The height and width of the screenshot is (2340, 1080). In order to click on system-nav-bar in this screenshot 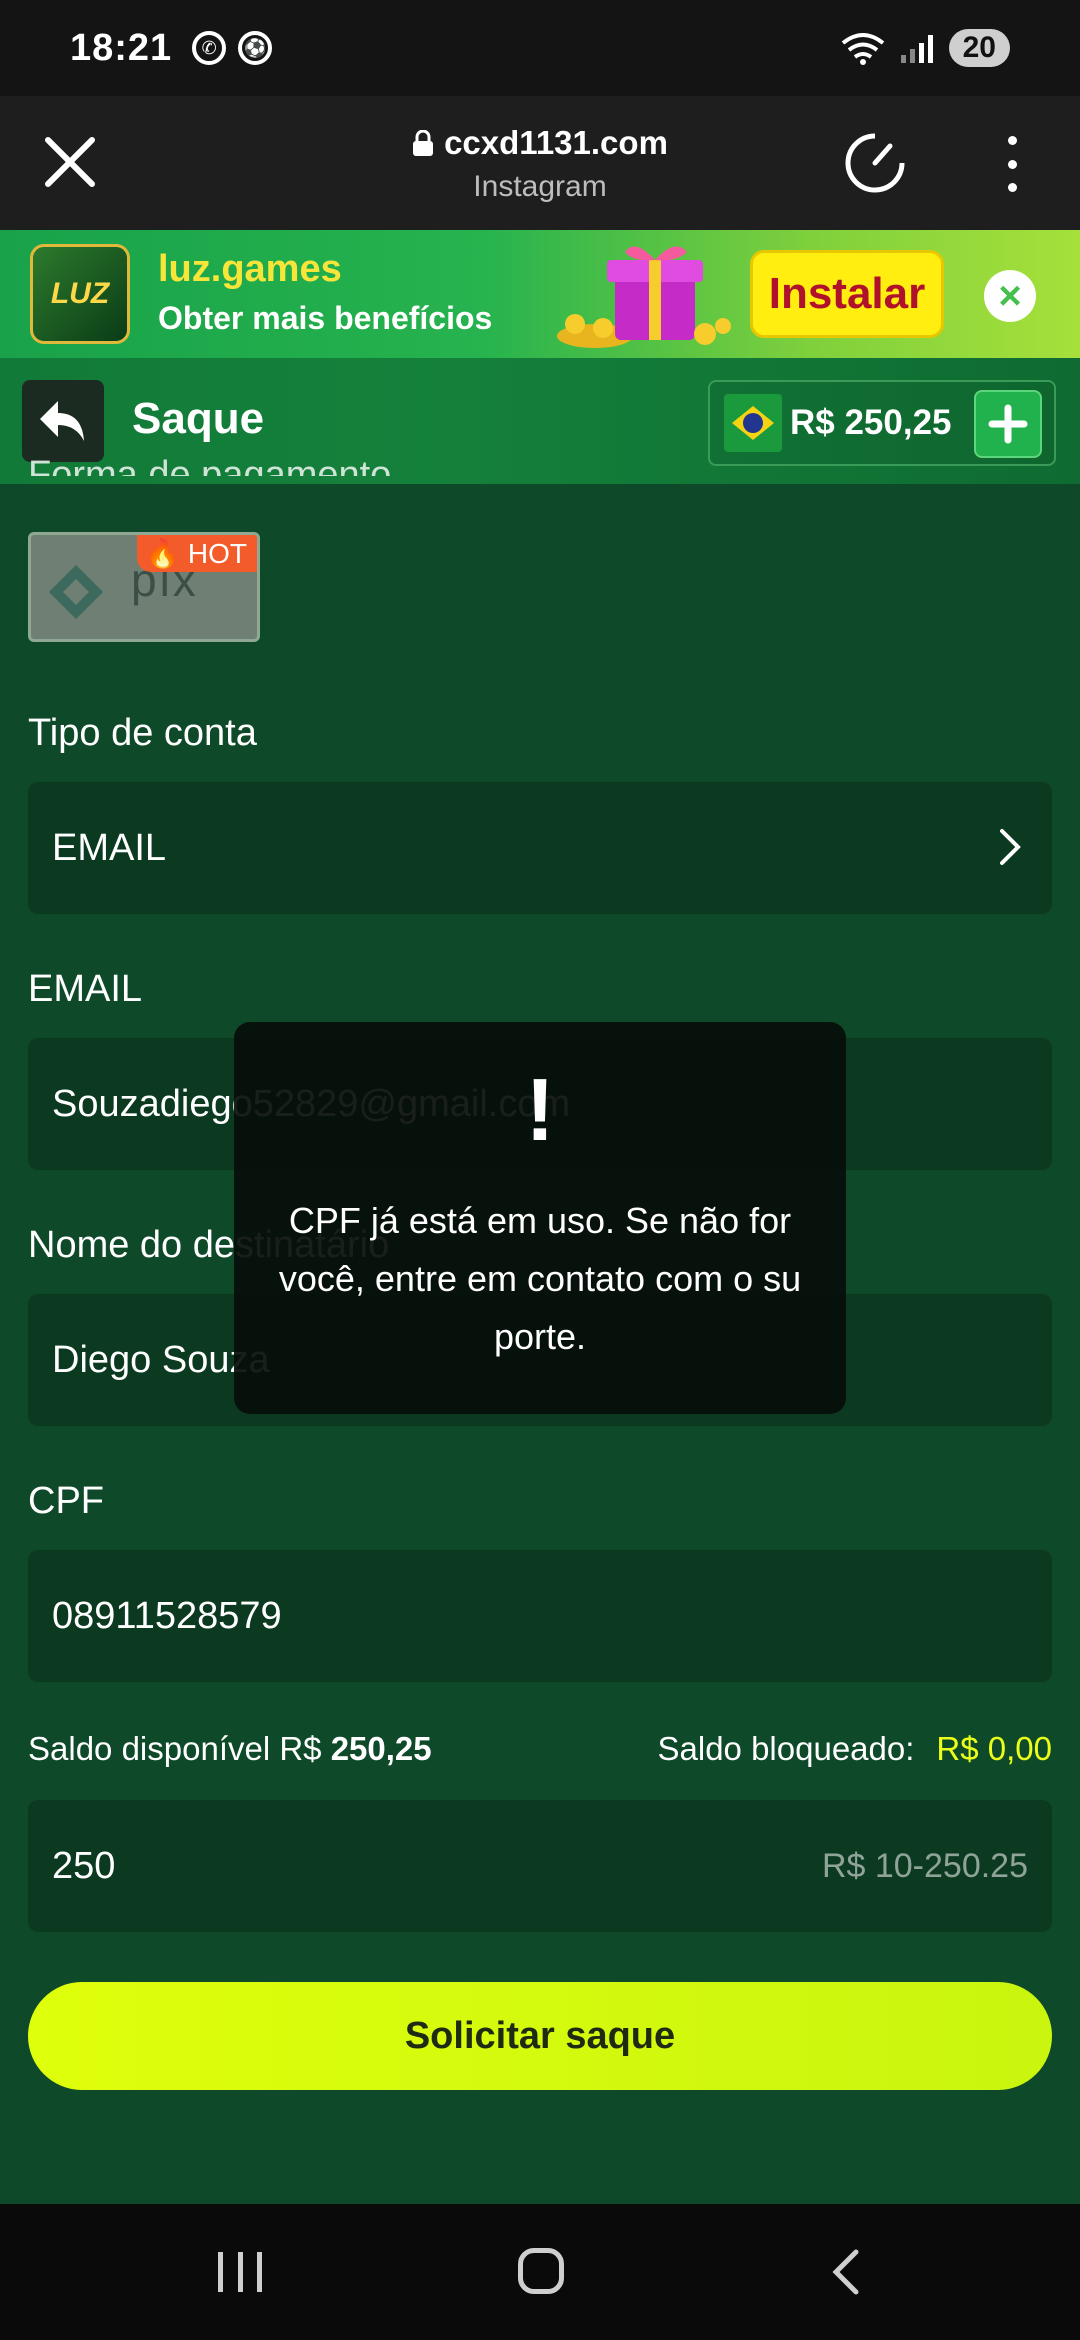, I will do `click(540, 2272)`.